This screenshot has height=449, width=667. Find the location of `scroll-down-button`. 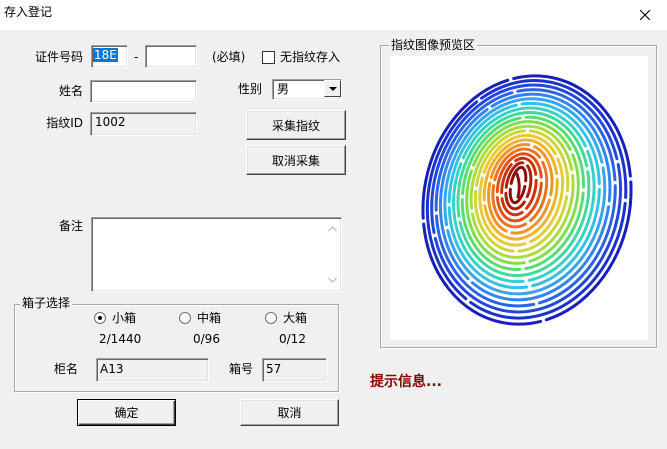

scroll-down-button is located at coordinates (332, 280).